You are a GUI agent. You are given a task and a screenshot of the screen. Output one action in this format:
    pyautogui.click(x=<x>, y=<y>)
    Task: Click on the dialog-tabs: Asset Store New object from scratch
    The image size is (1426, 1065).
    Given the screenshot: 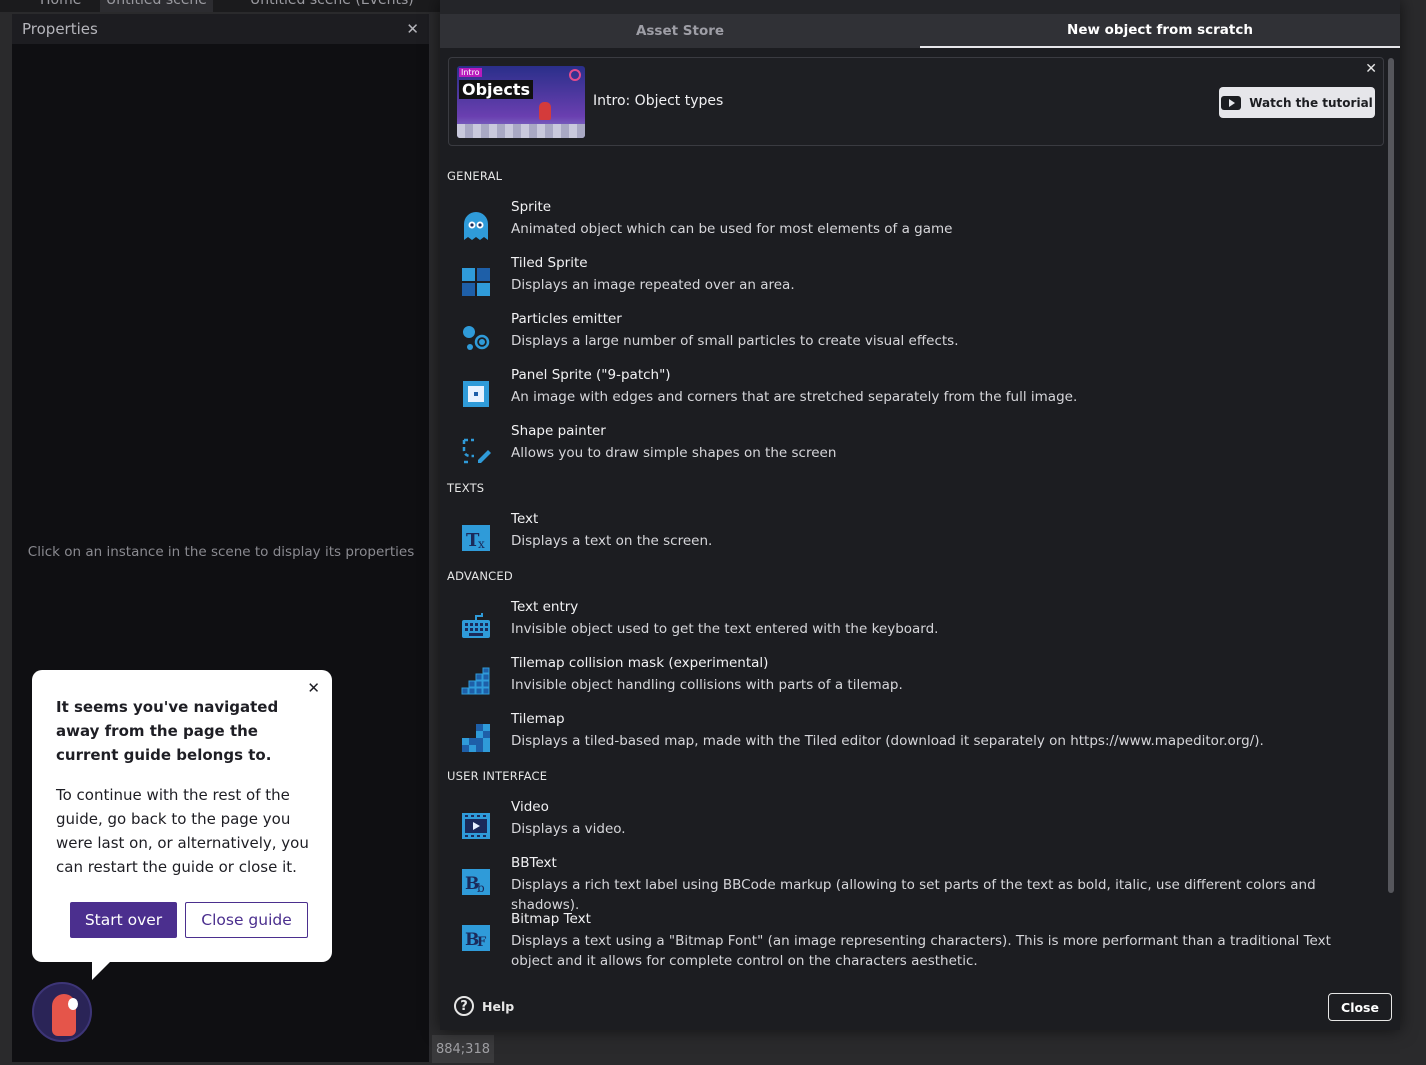 What is the action you would take?
    pyautogui.click(x=920, y=31)
    